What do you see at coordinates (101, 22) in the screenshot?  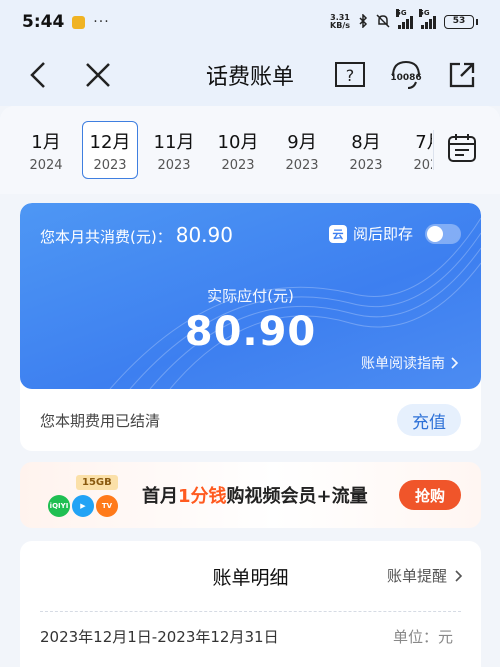 I see `more-notifications-icon: ···` at bounding box center [101, 22].